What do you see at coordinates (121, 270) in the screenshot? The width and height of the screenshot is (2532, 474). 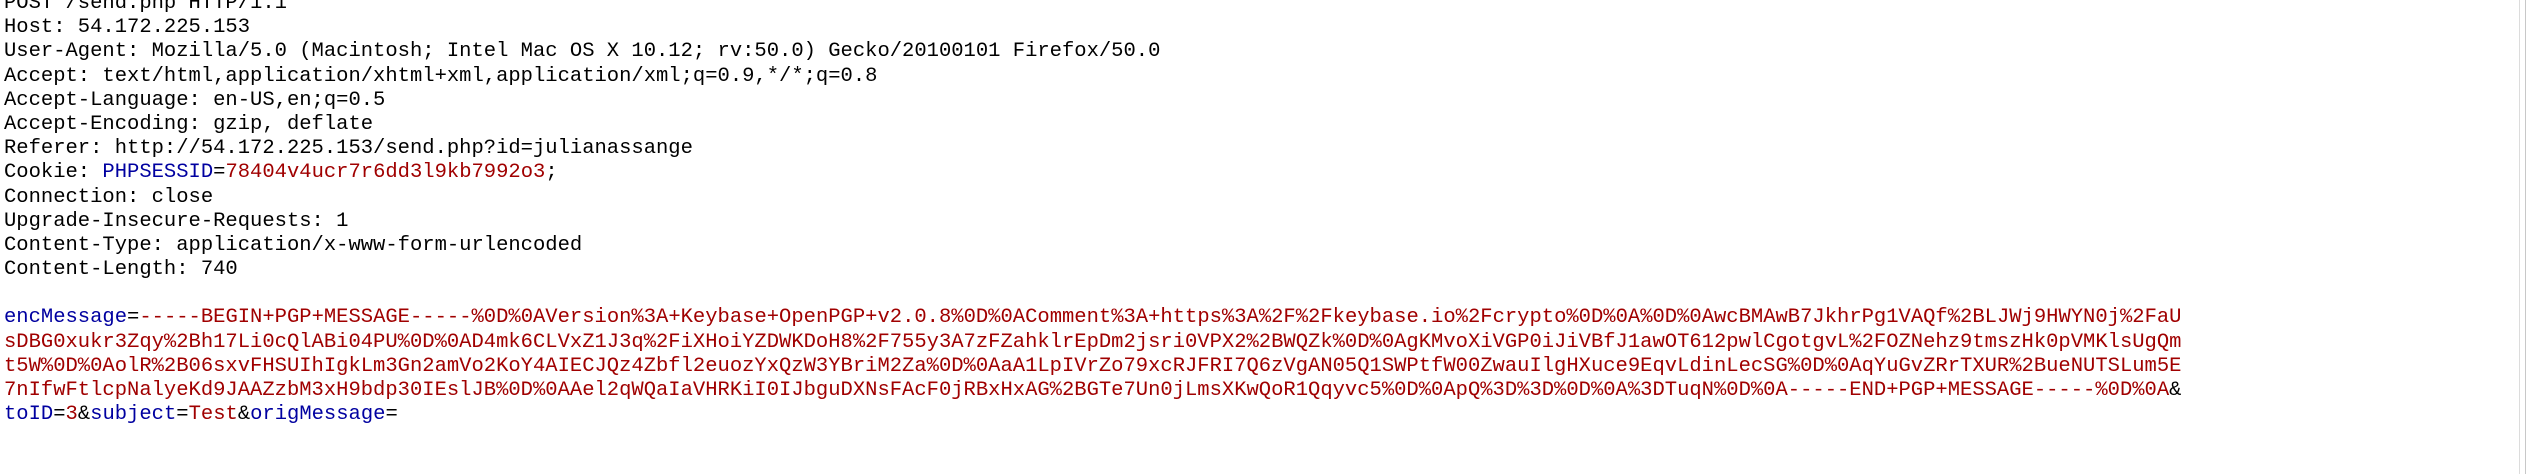 I see `header-content-length: Content-Length: 740` at bounding box center [121, 270].